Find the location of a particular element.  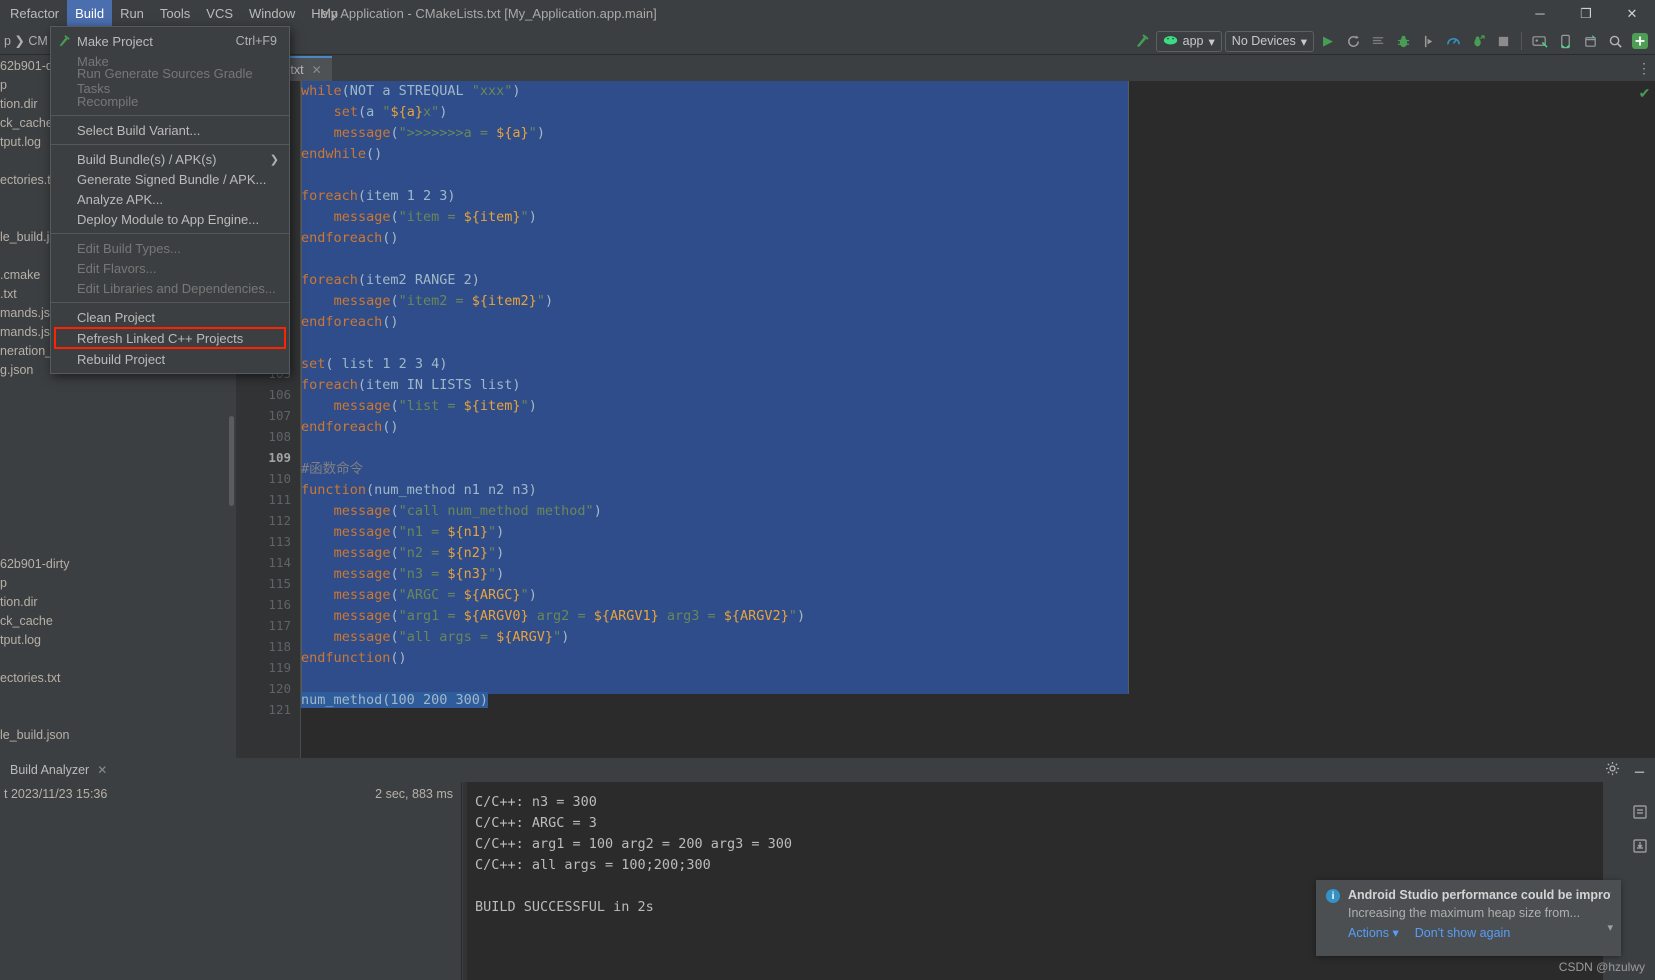

minimize-button: ─ is located at coordinates (1540, 13).